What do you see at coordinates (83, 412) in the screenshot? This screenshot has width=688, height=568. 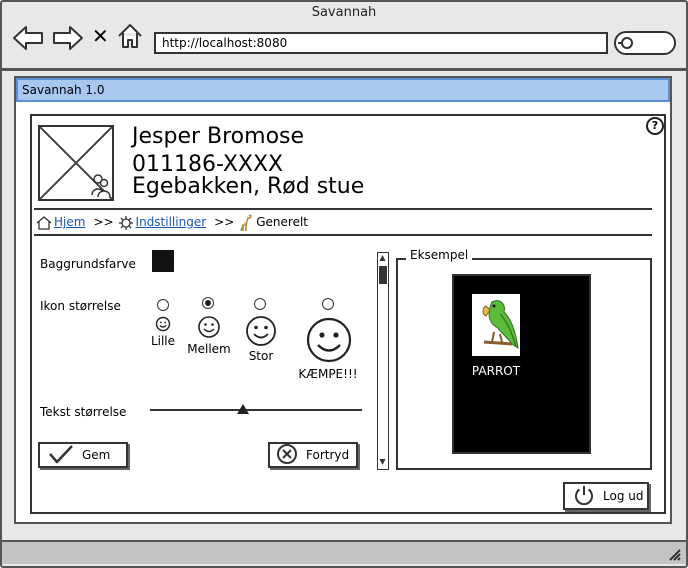 I see `text-size-label: Tekst størrelse` at bounding box center [83, 412].